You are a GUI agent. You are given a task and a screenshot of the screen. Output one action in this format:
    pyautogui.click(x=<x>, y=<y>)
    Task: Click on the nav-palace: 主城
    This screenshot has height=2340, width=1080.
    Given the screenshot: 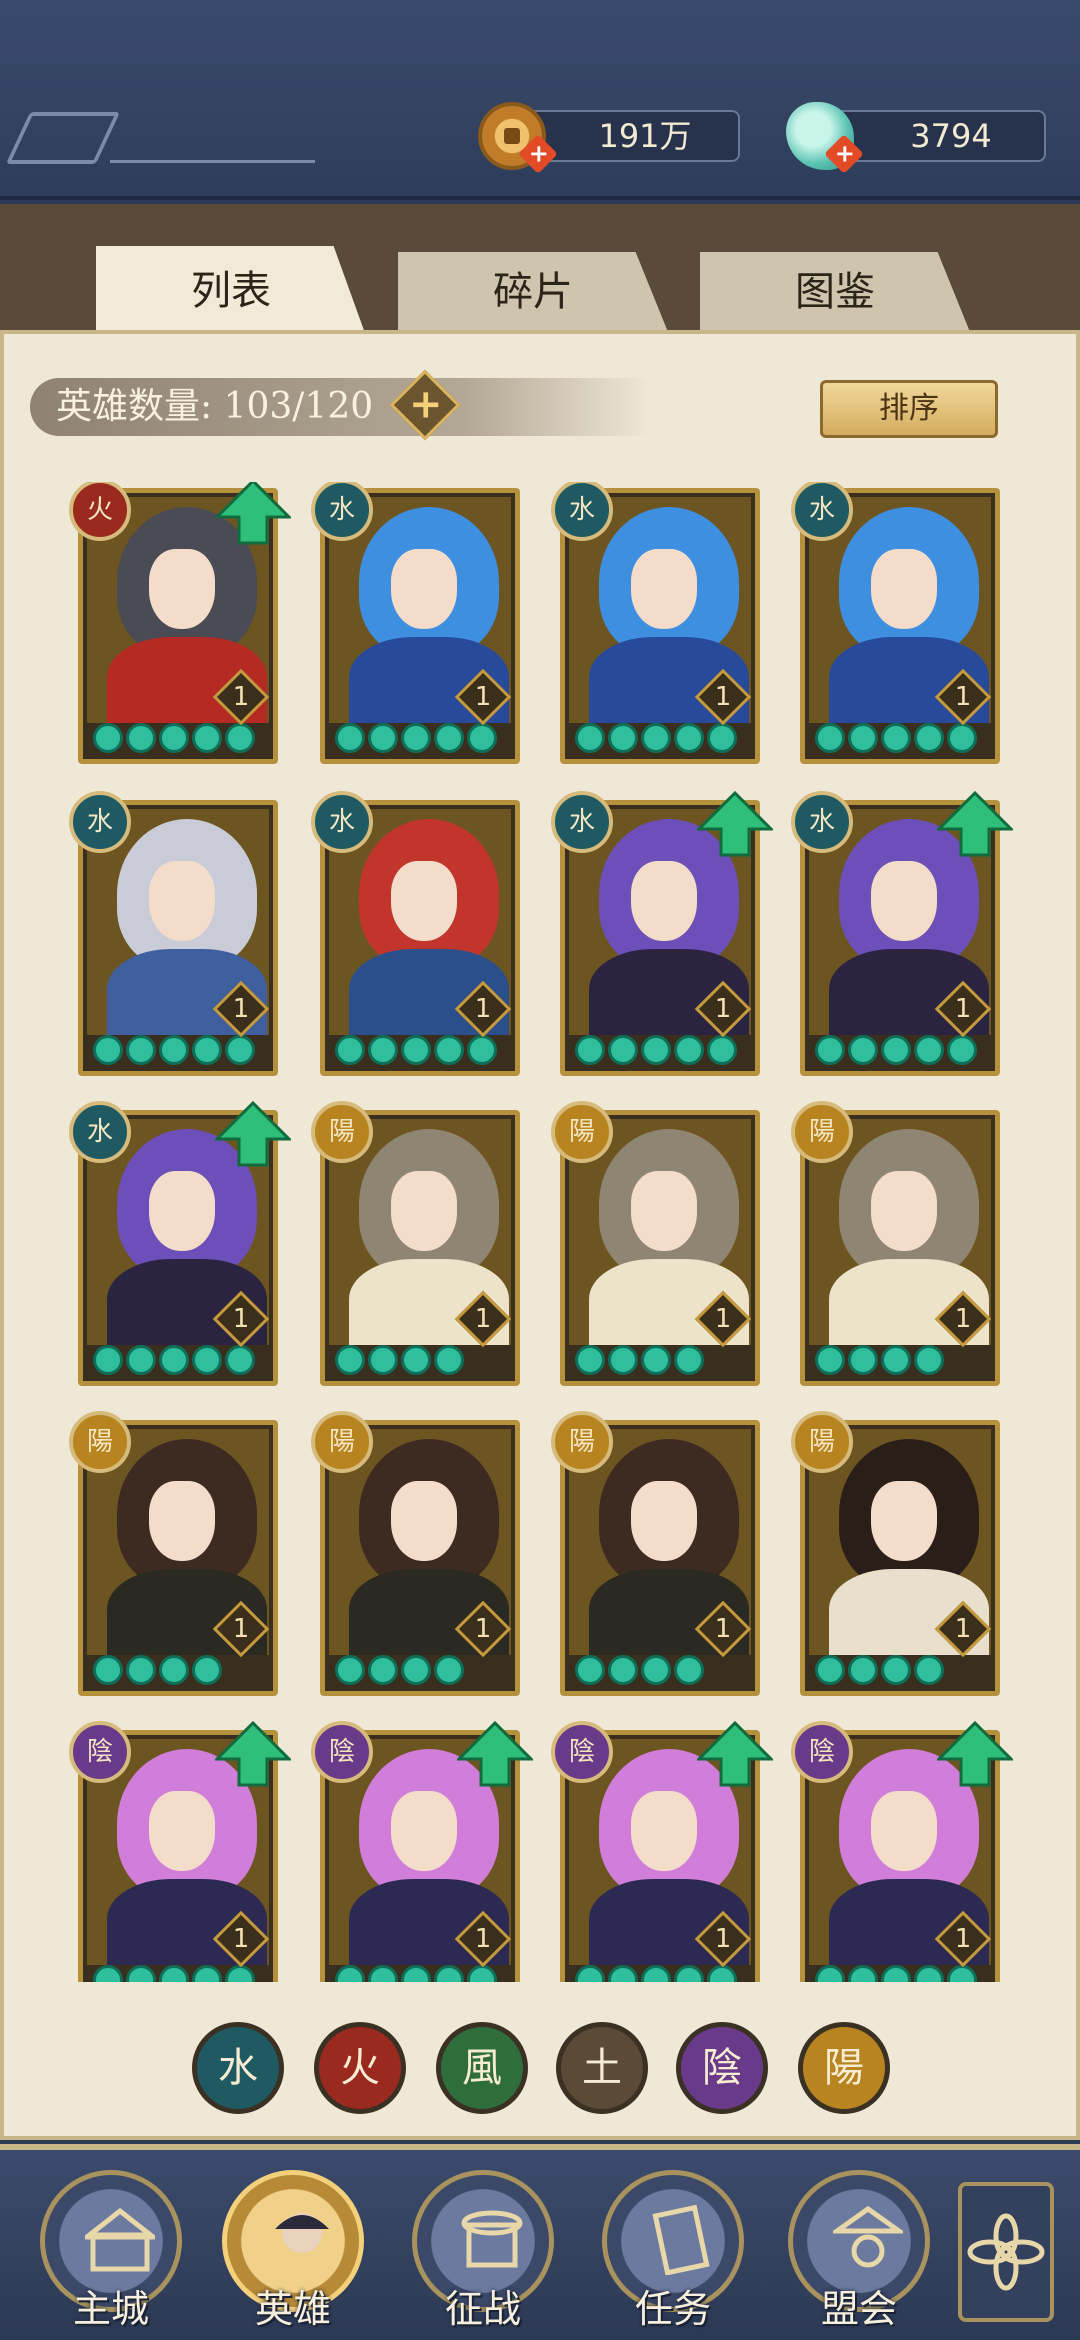 What is the action you would take?
    pyautogui.click(x=111, y=2255)
    